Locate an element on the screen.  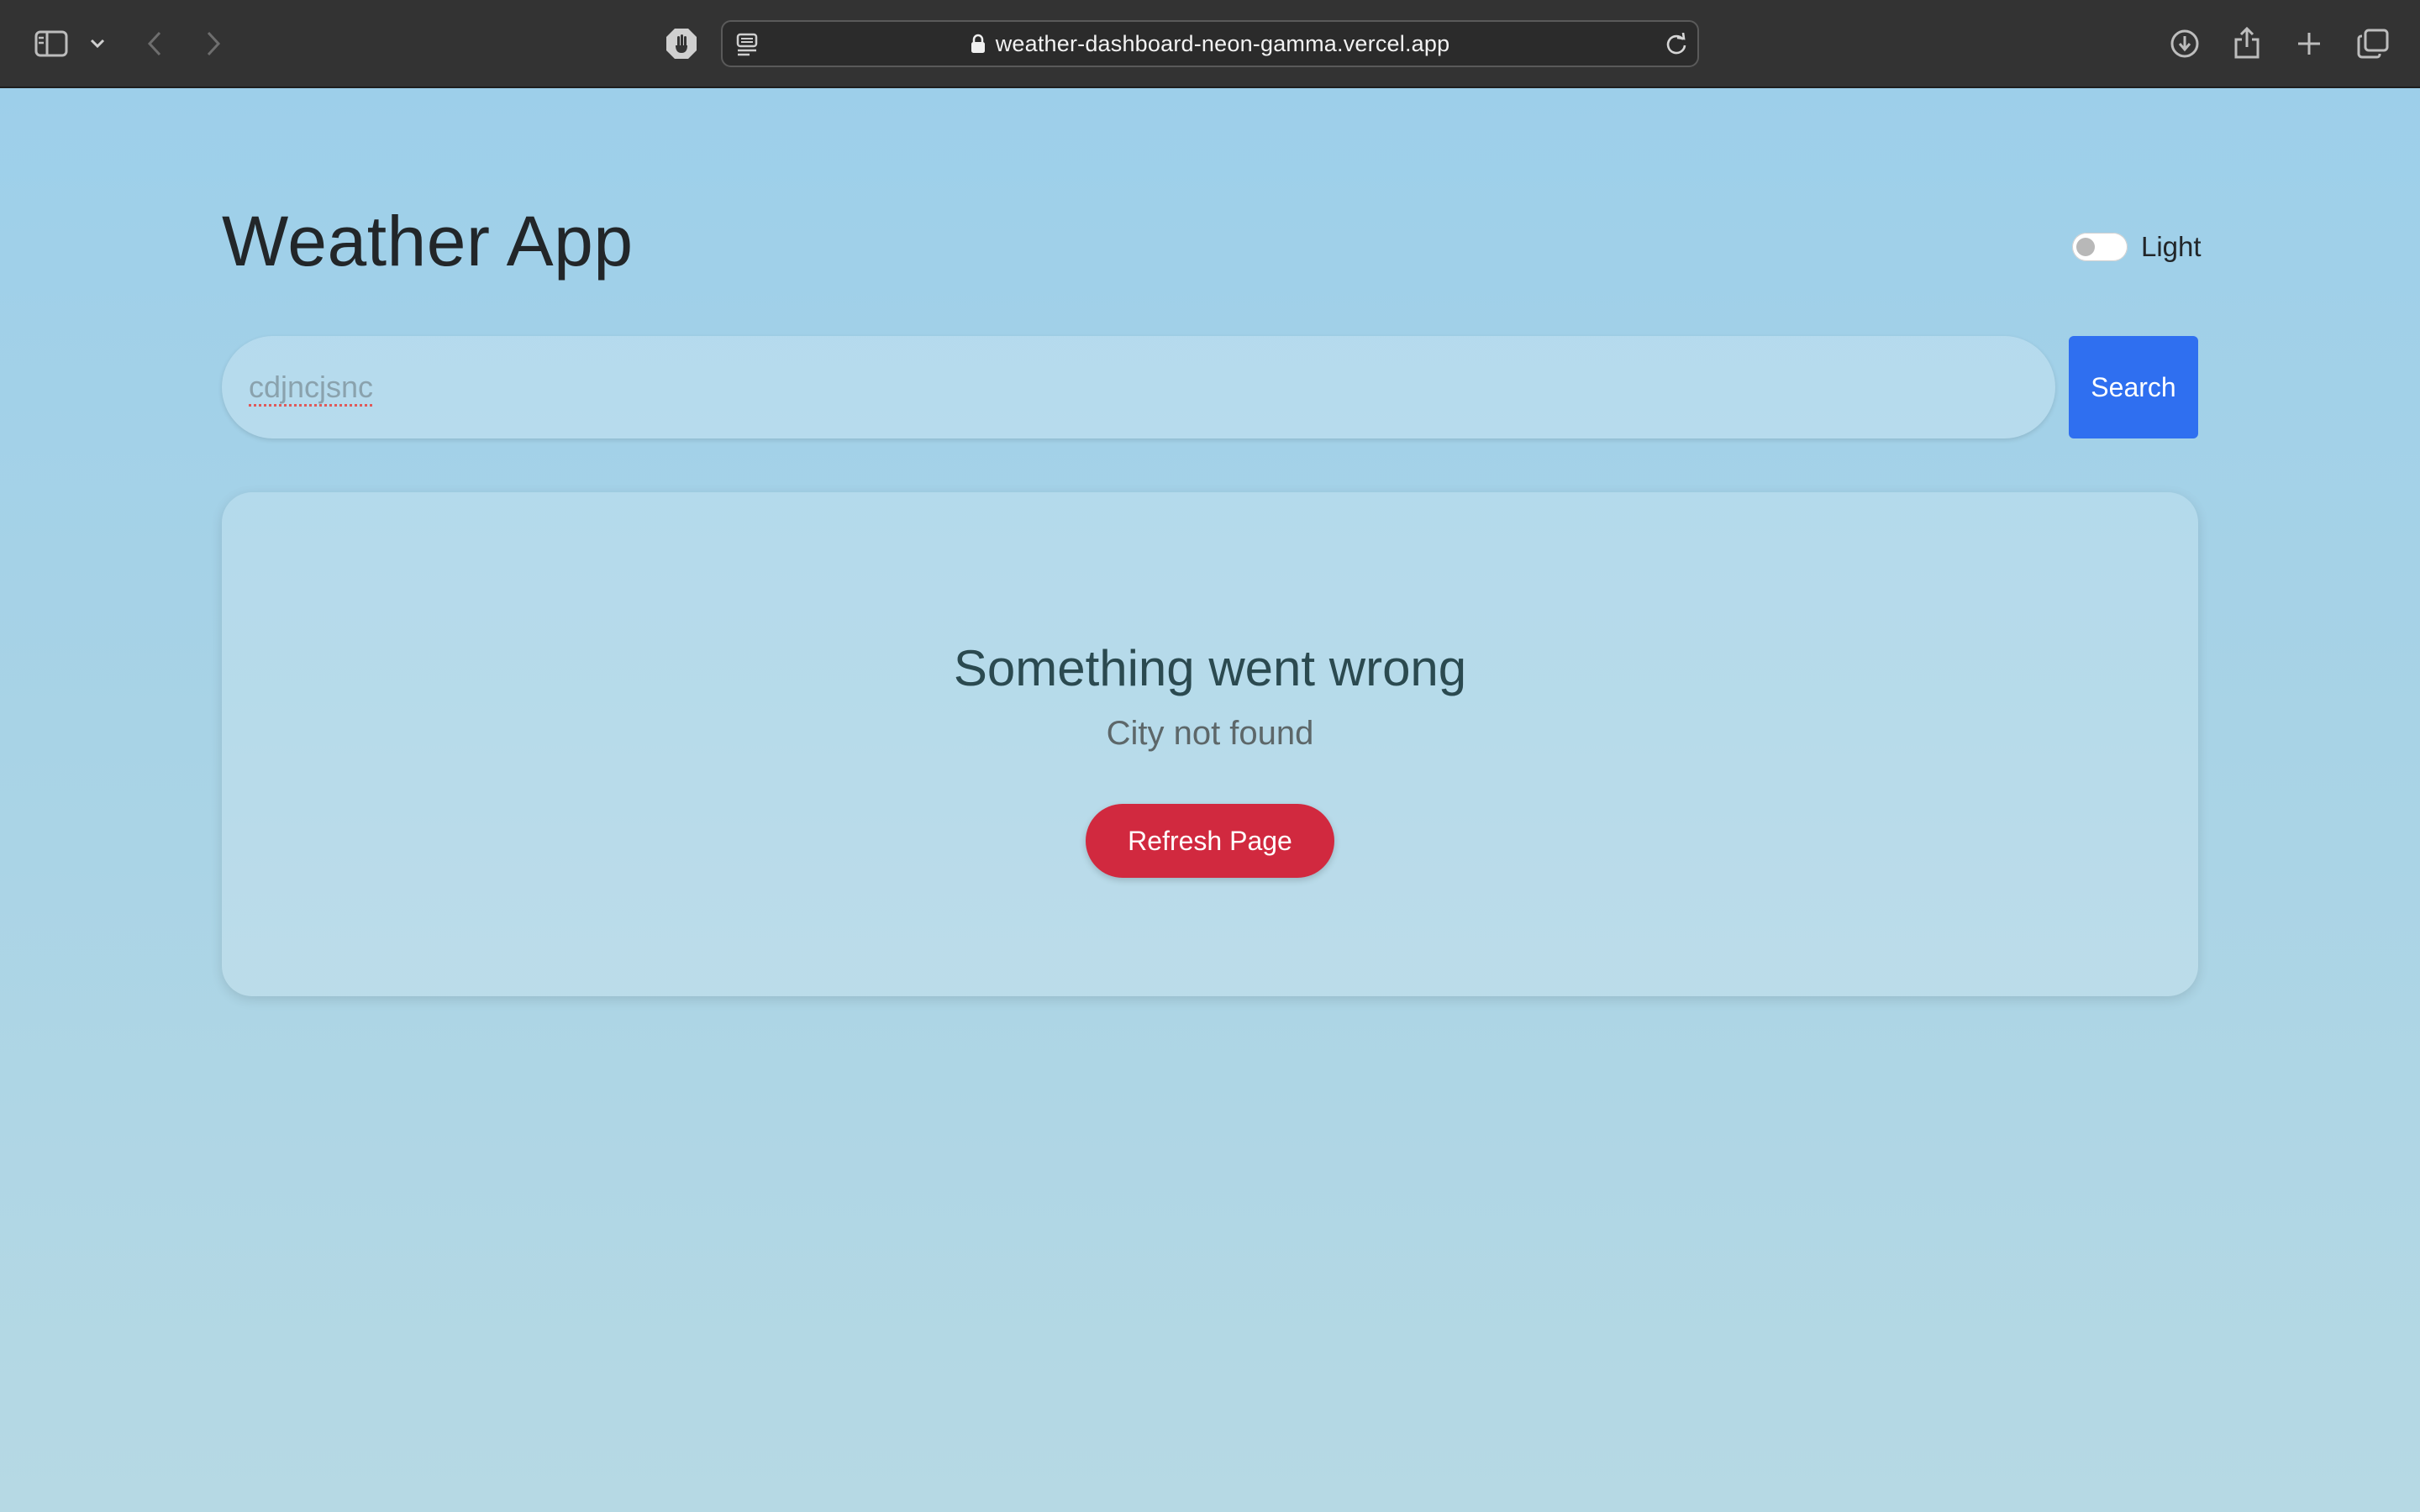
share-icon is located at coordinates (2247, 43).